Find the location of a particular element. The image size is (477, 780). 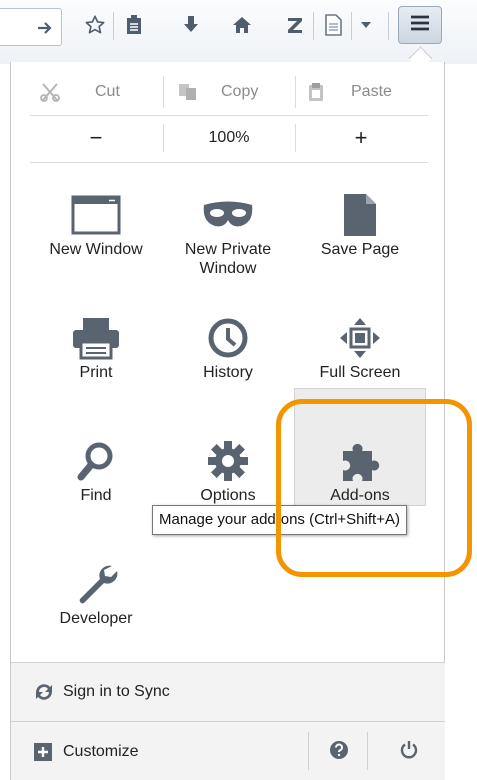

save-page-button: Save Page is located at coordinates (360, 240).